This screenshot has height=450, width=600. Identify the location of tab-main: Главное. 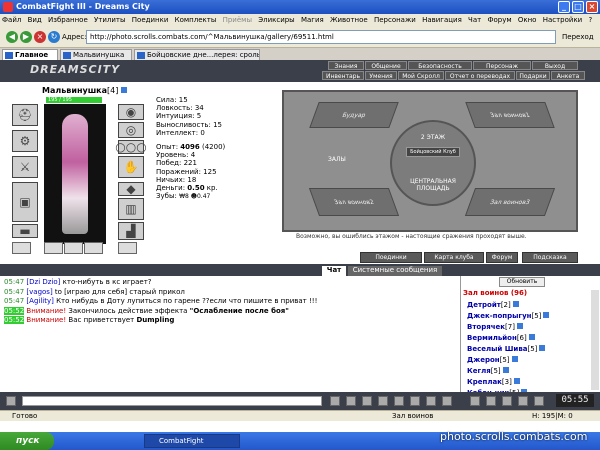
(30, 54).